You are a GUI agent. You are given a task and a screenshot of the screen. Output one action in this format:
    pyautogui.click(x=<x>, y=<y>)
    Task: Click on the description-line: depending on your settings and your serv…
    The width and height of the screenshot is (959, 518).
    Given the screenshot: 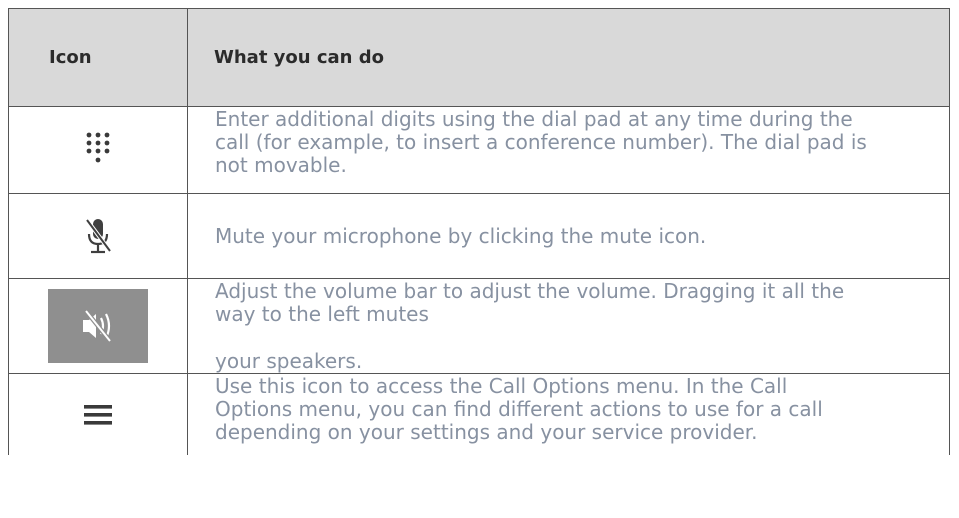 What is the action you would take?
    pyautogui.click(x=486, y=432)
    